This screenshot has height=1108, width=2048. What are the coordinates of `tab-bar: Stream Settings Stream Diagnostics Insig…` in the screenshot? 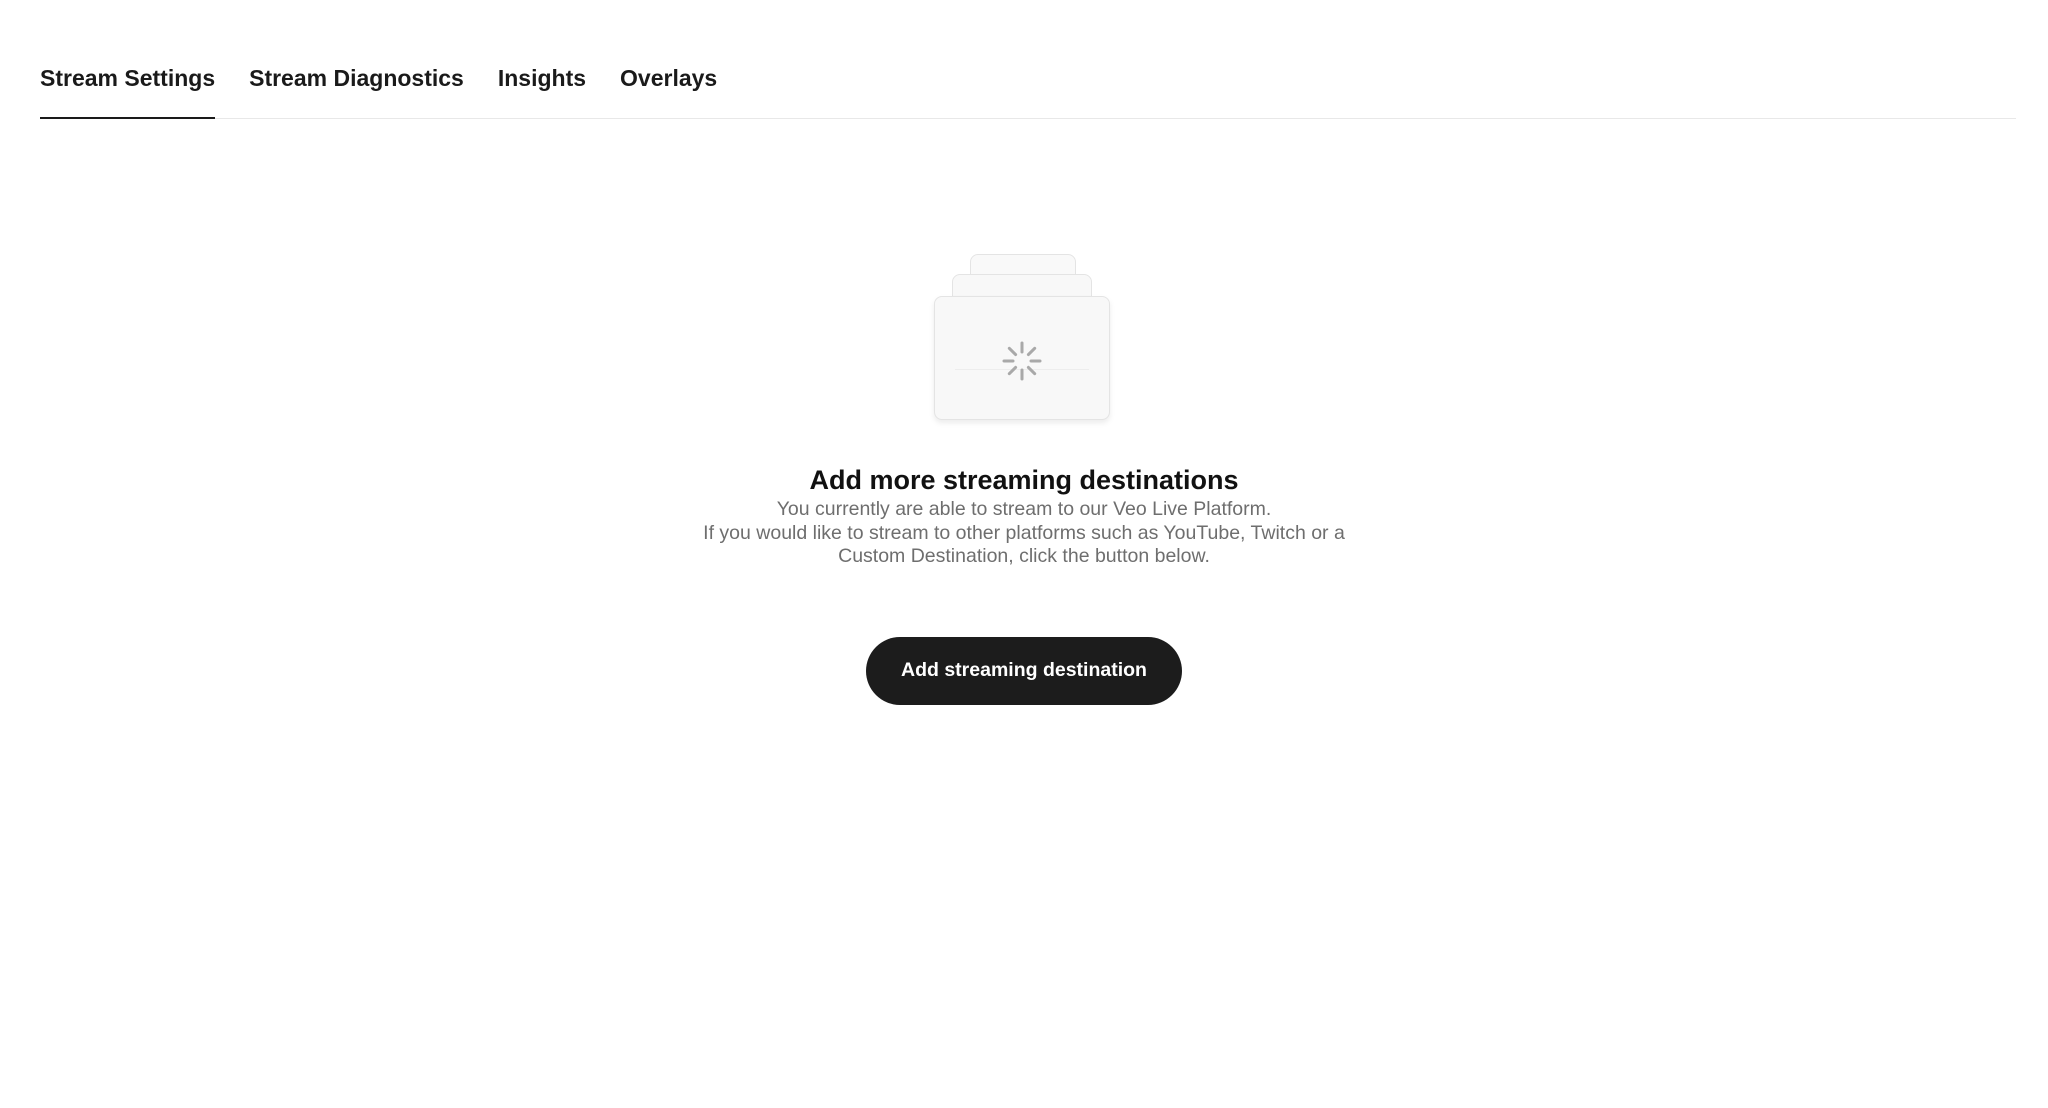 It's located at (1028, 85).